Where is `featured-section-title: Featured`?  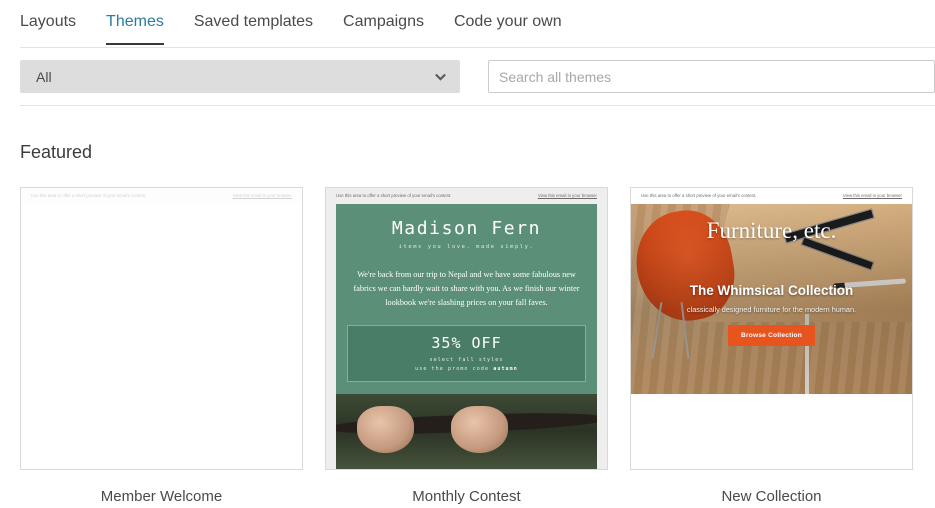 featured-section-title: Featured is located at coordinates (56, 152).